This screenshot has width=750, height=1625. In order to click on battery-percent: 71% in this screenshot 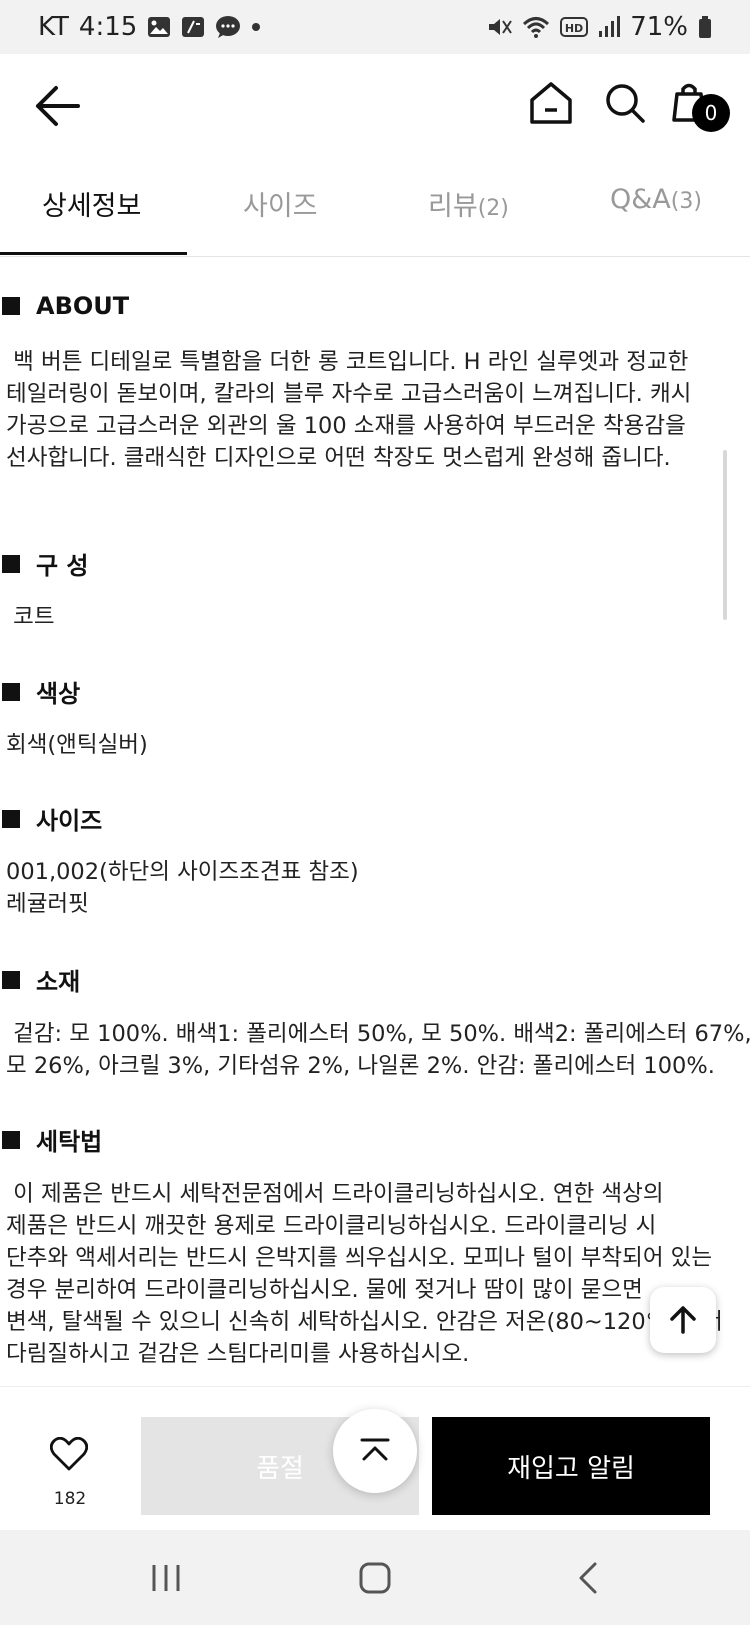, I will do `click(659, 27)`.